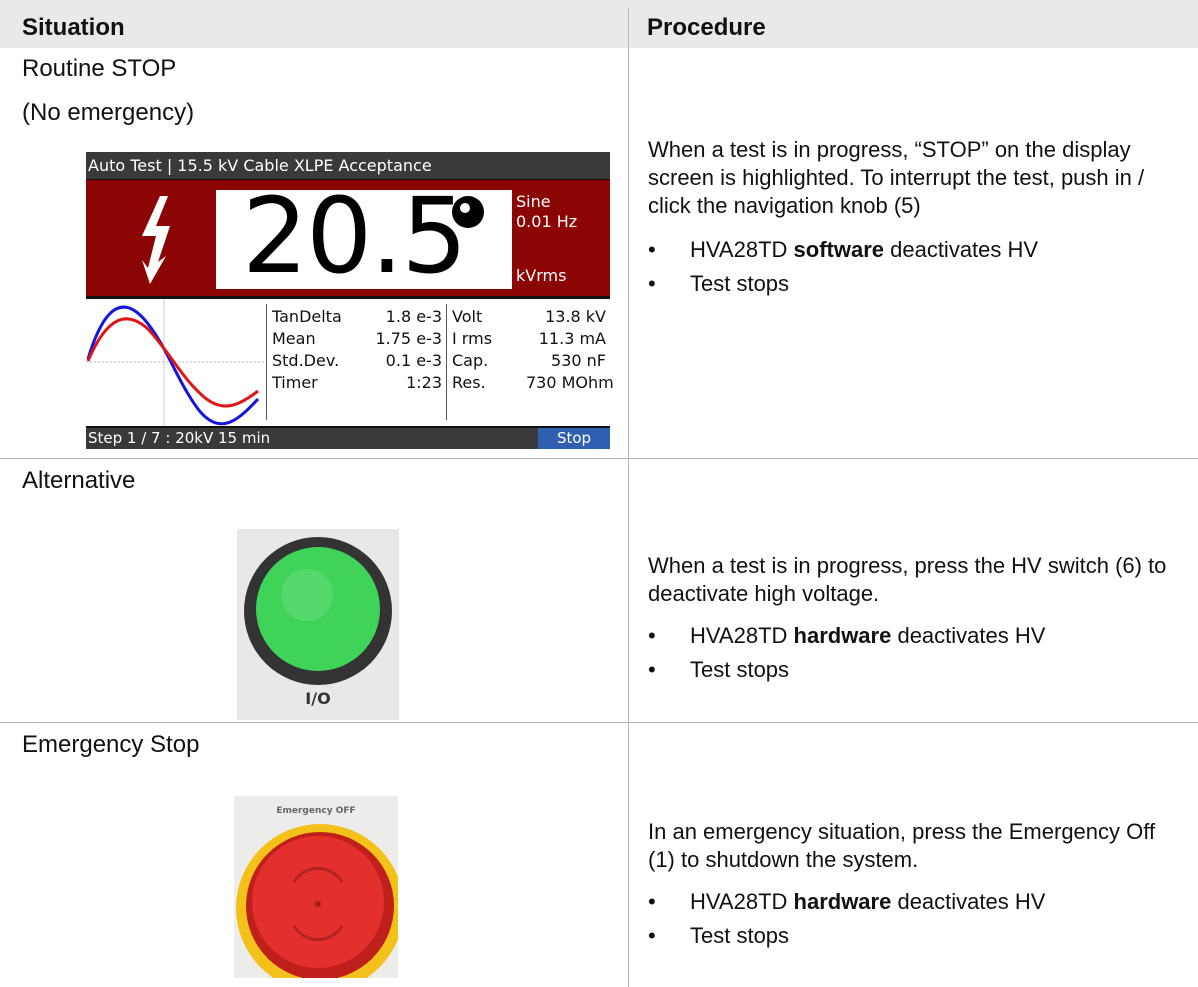 The width and height of the screenshot is (1198, 987). I want to click on waveform-plot, so click(176, 362).